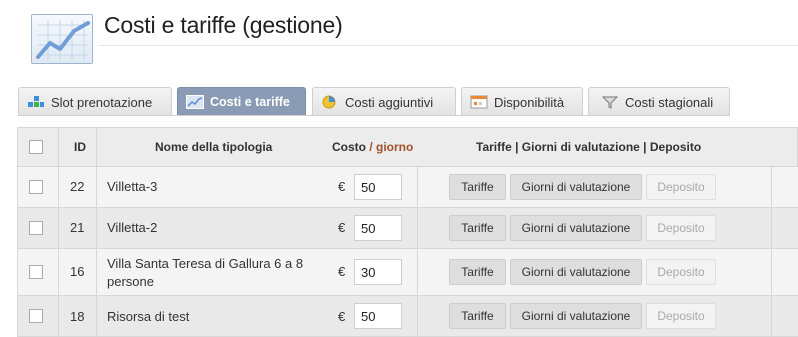  What do you see at coordinates (77, 316) in the screenshot?
I see `row-id: 18` at bounding box center [77, 316].